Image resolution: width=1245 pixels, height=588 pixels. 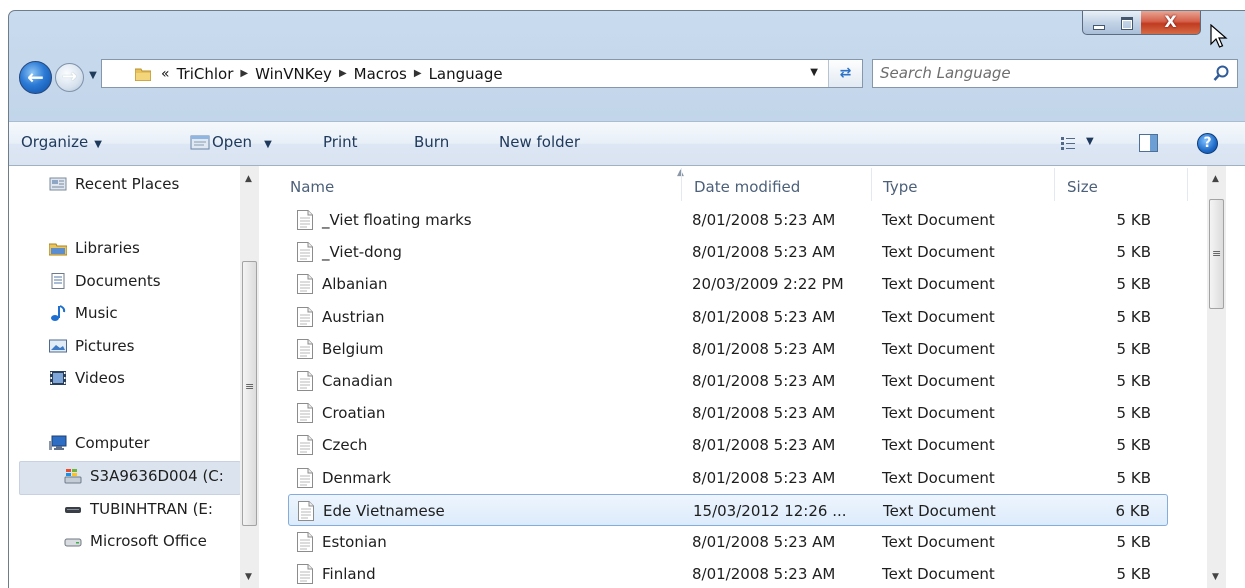 I want to click on computer-icon, so click(x=58, y=442).